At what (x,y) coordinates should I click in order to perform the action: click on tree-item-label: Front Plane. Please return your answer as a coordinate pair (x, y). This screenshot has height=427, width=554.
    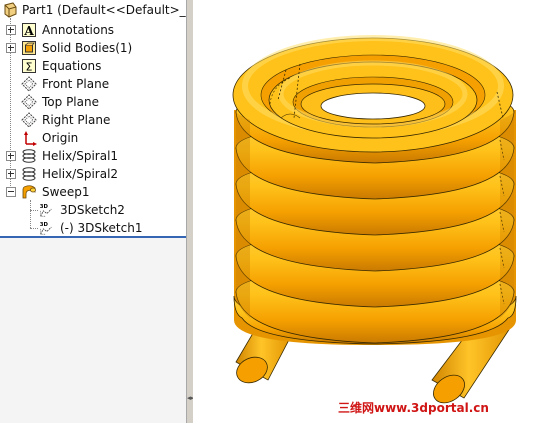
    Looking at the image, I should click on (76, 84).